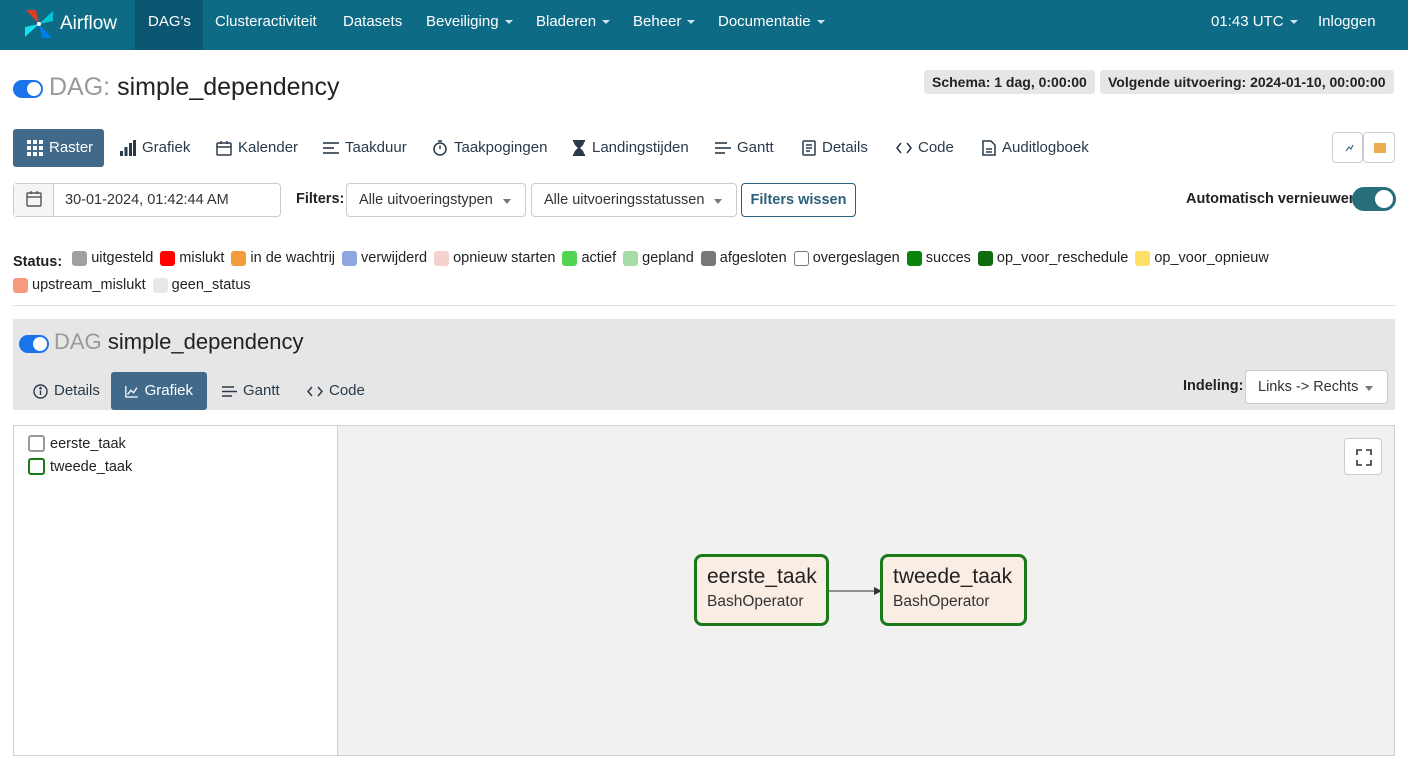 This screenshot has height=768, width=1408. I want to click on legend-label: in de wachtrij, so click(293, 258).